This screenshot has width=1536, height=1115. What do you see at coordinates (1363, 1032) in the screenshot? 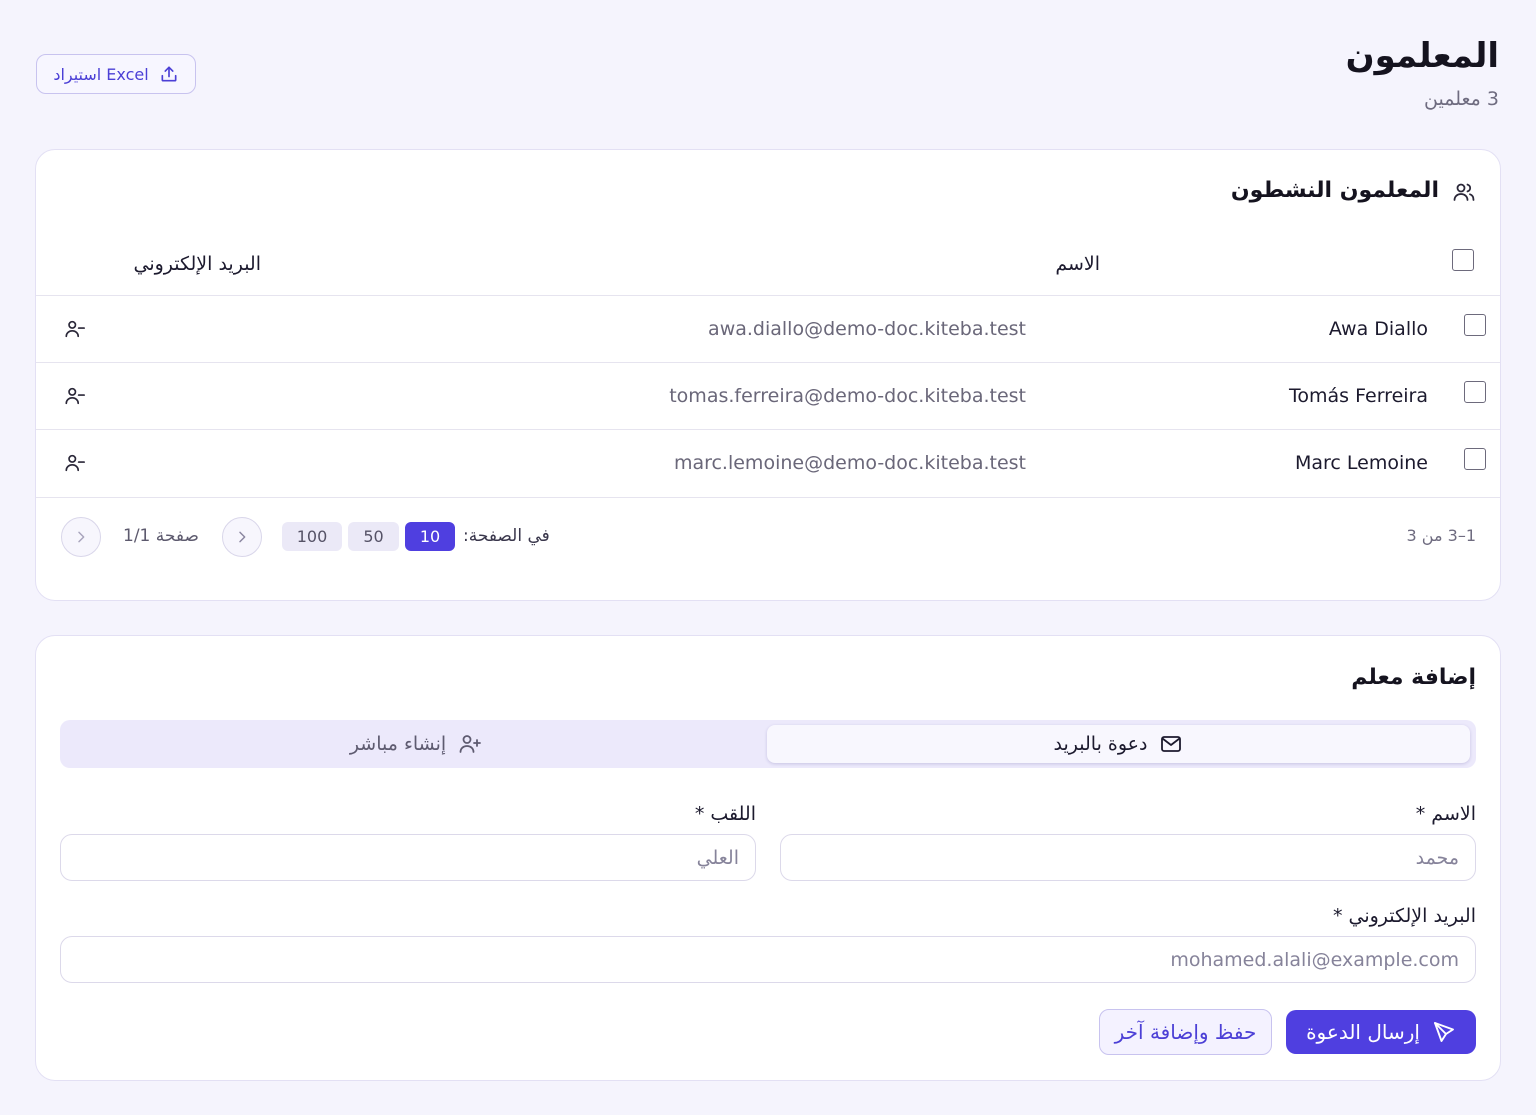
I see `send-invite-label: إرسال الدعوة` at bounding box center [1363, 1032].